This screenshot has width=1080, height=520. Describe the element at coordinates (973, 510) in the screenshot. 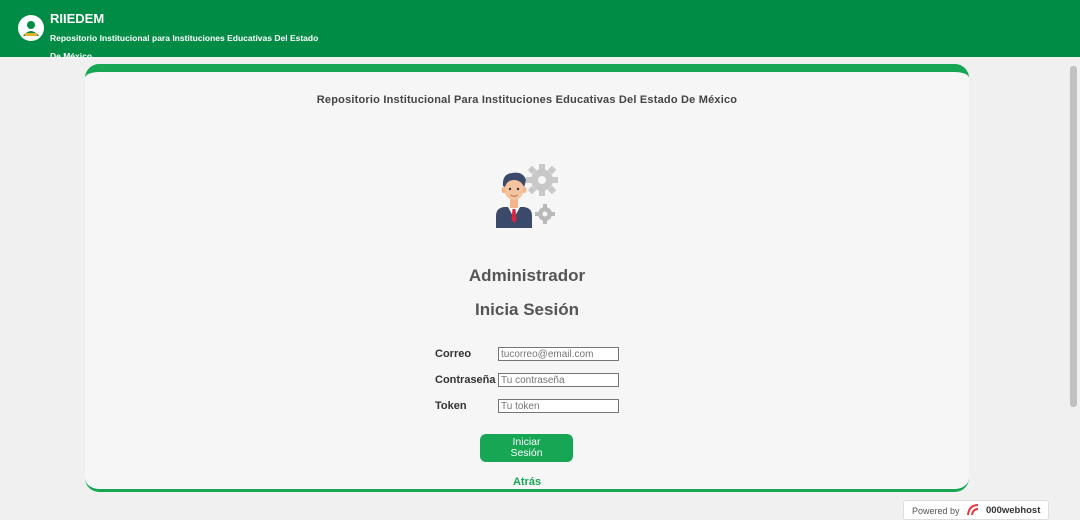

I see `webhost-logo-icon` at that location.